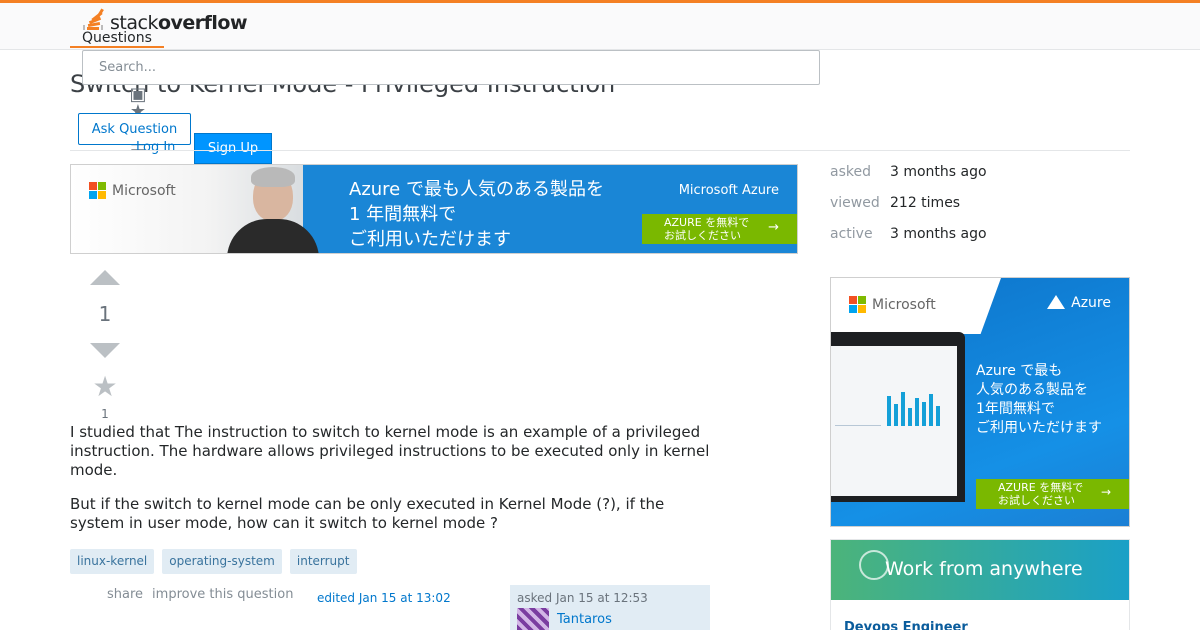 The image size is (1200, 630). What do you see at coordinates (1039, 399) in the screenshot?
I see `side-ad-headline: Azure で最も 人気のある製品を 1年間無料で ご利用いただけます` at bounding box center [1039, 399].